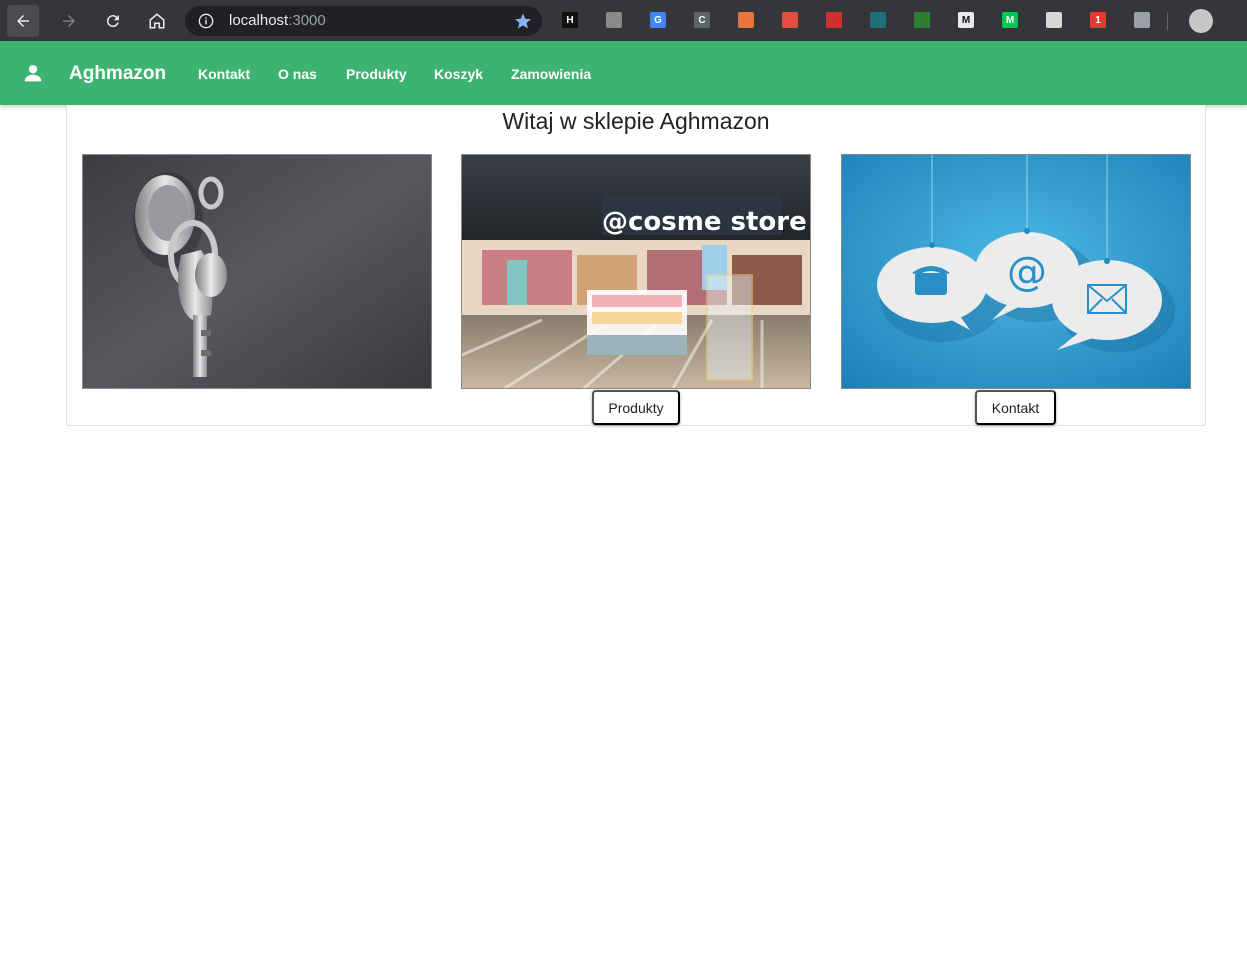 This screenshot has height=977, width=1247. What do you see at coordinates (636, 121) in the screenshot?
I see `page-title: Witaj w sklepie Aghmazon` at bounding box center [636, 121].